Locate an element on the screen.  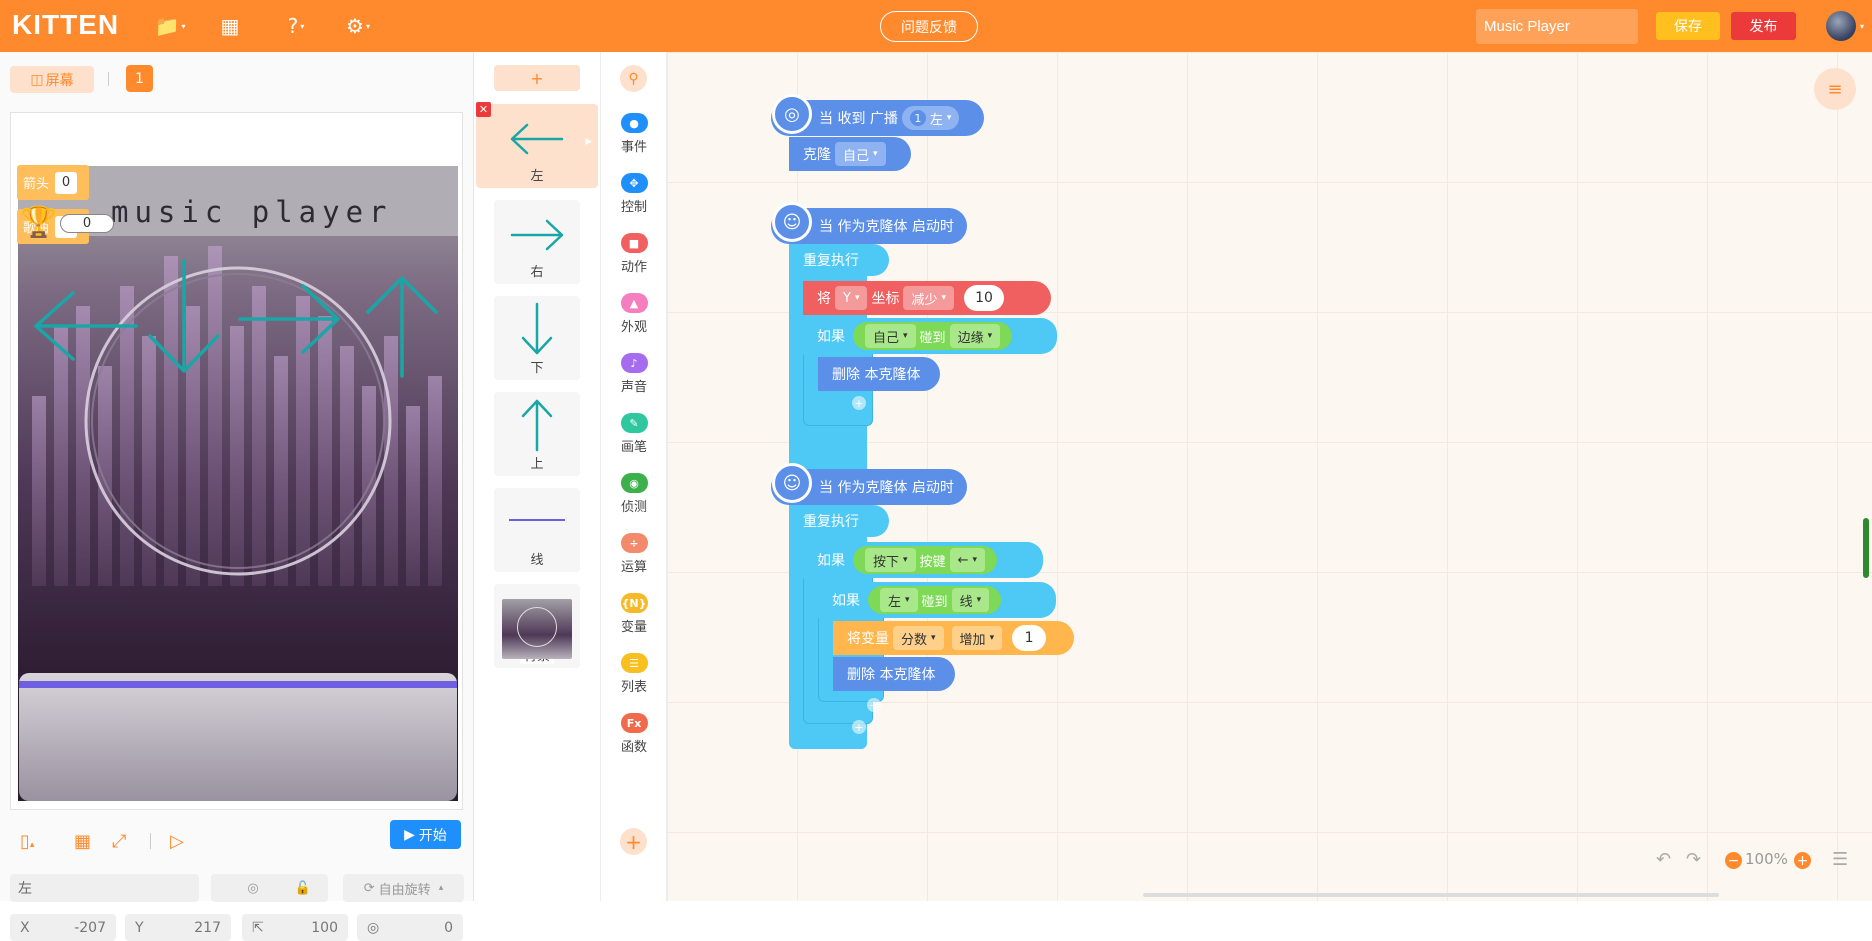
category-lists: ☰ 列表 is located at coordinates (634, 674).